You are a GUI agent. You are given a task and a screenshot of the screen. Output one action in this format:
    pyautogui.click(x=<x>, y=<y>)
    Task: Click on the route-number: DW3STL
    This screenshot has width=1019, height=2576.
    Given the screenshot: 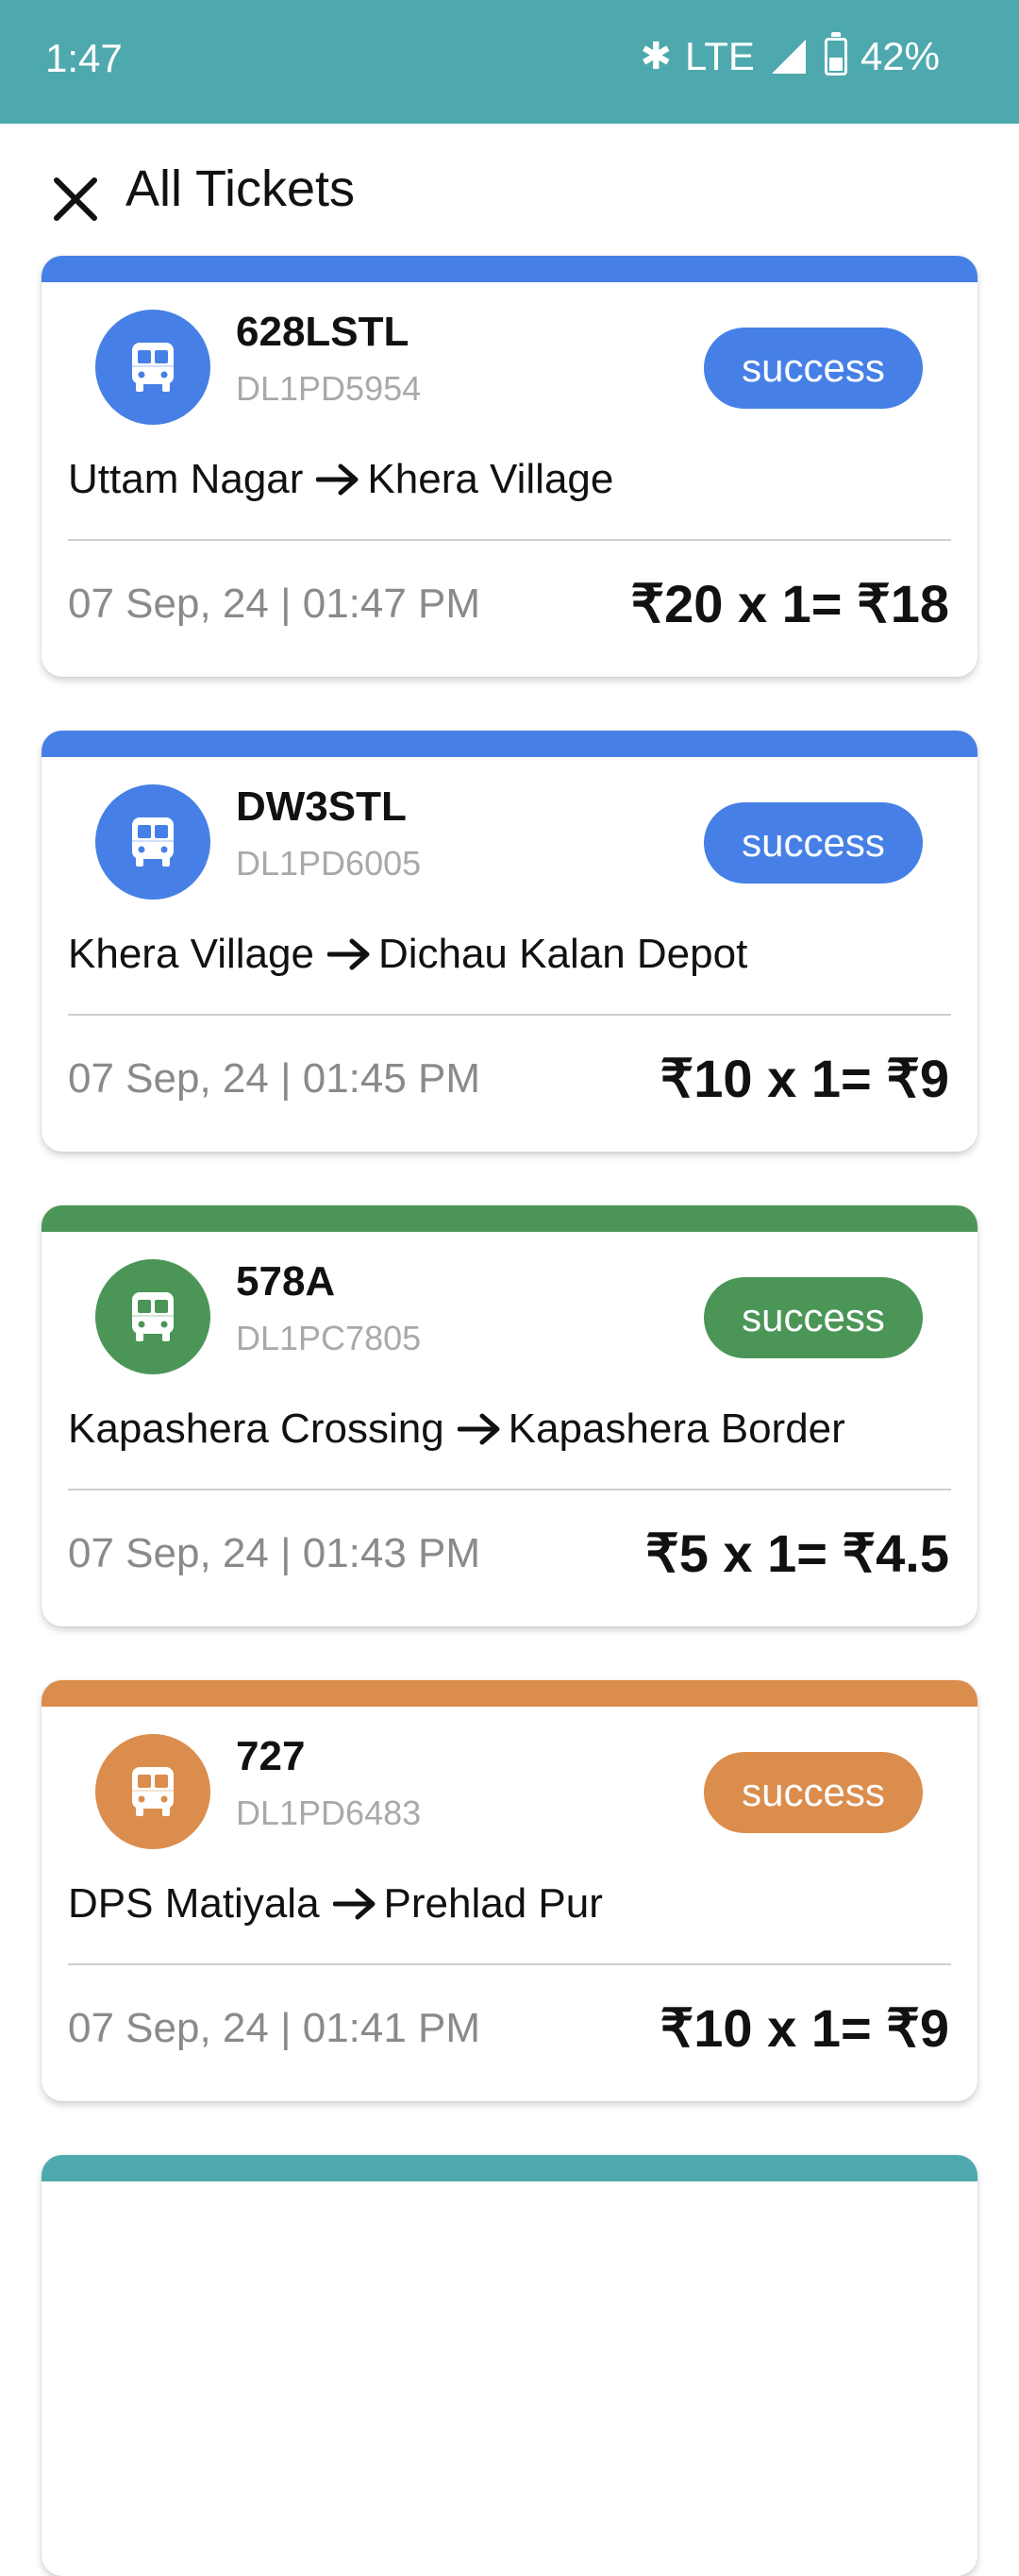 What is the action you would take?
    pyautogui.click(x=321, y=807)
    